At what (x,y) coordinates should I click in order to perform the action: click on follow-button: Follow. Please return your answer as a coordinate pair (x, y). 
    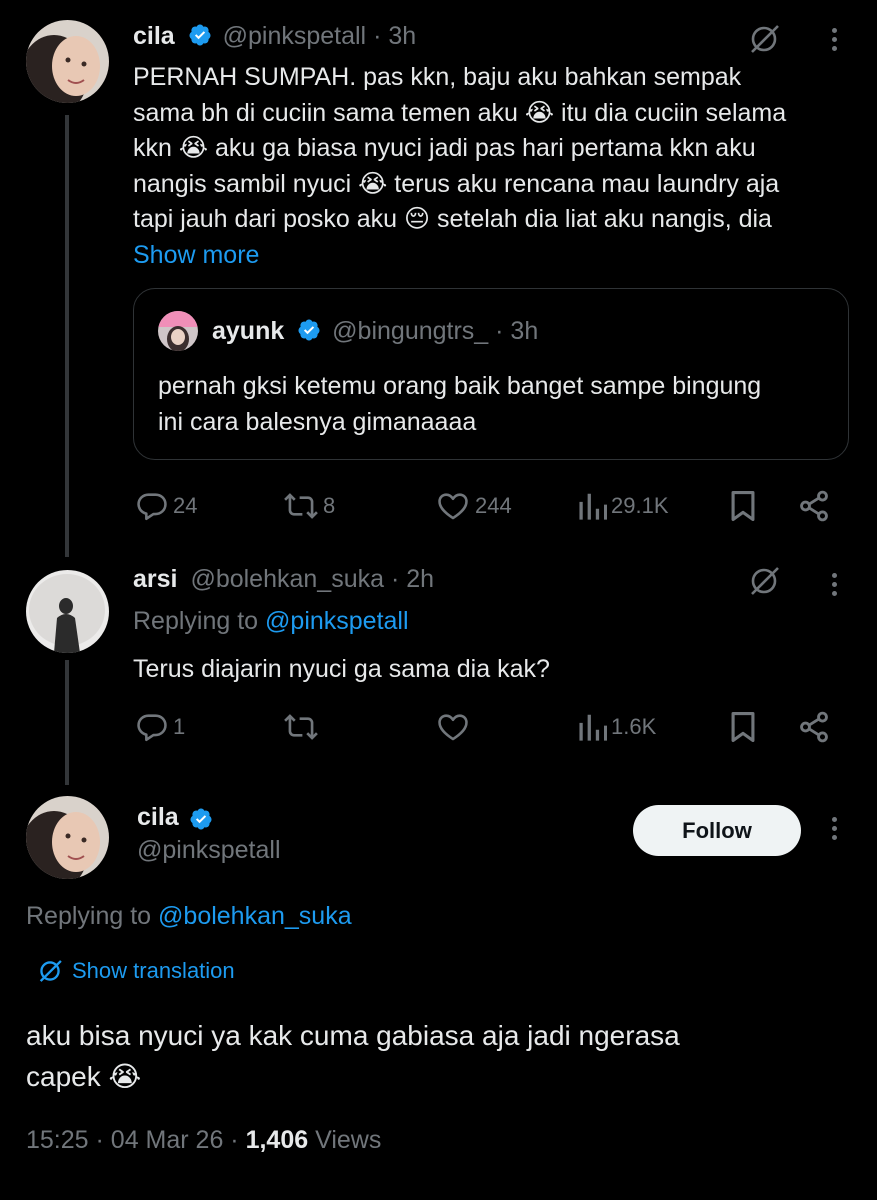
    Looking at the image, I should click on (717, 830).